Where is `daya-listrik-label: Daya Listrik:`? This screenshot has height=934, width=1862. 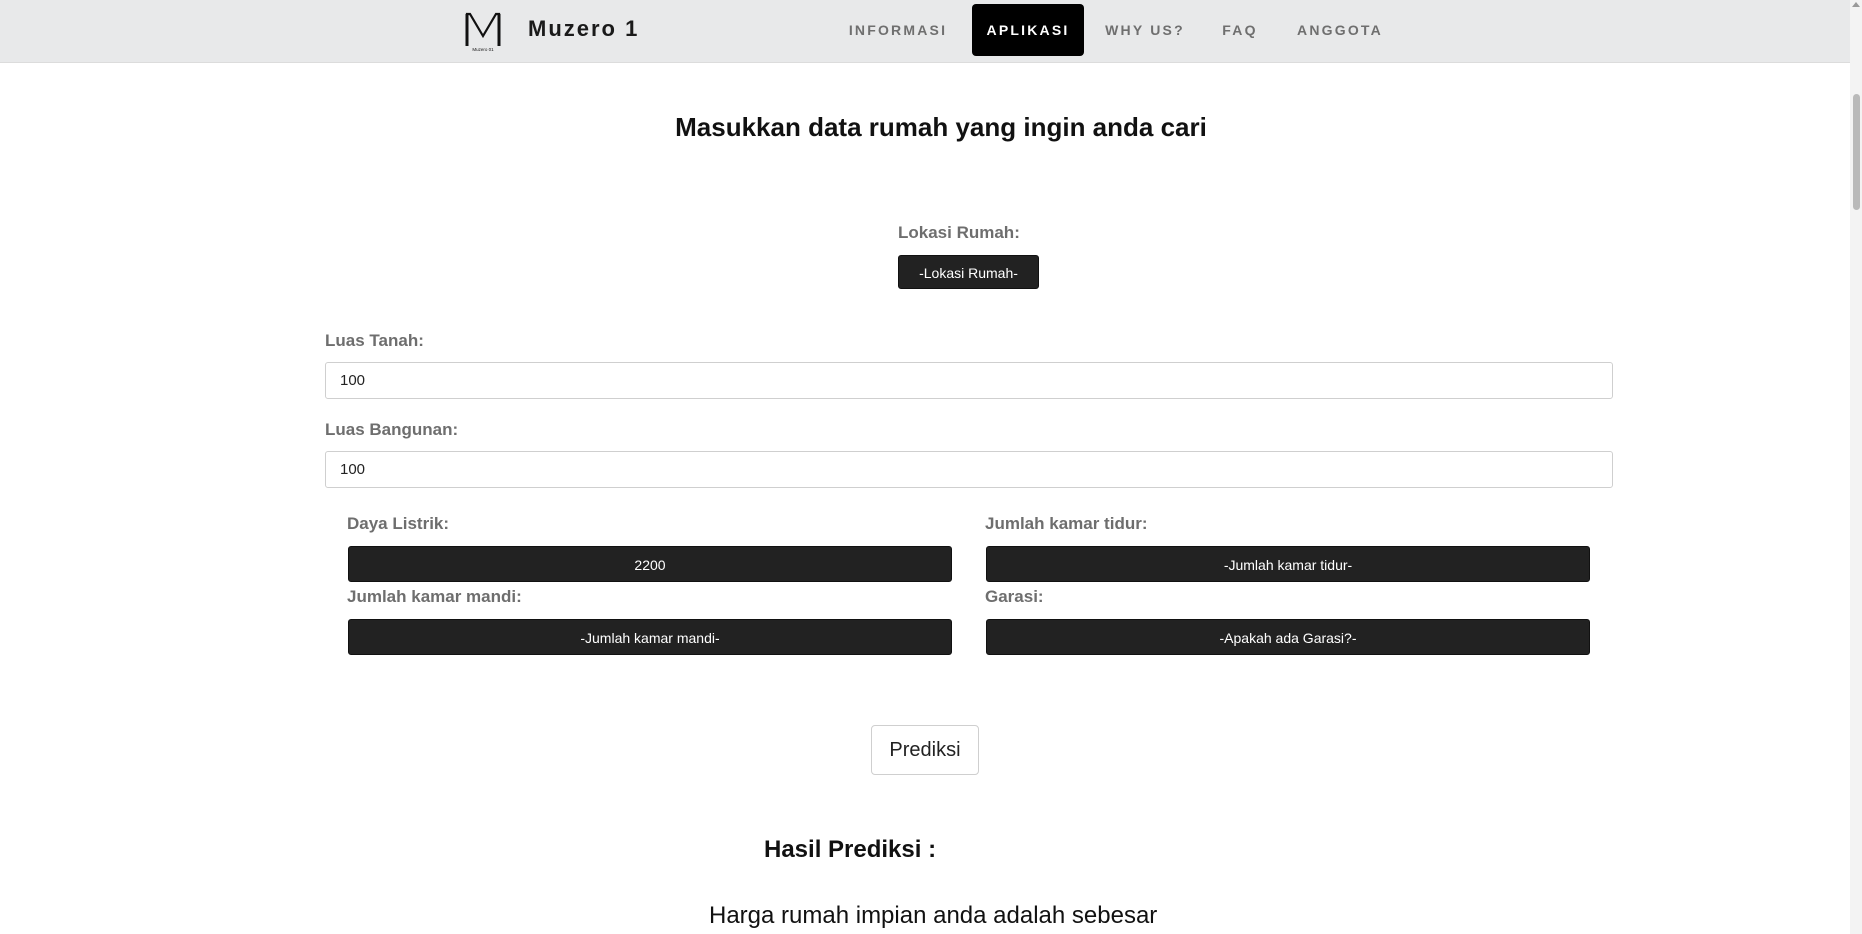
daya-listrik-label: Daya Listrik: is located at coordinates (398, 523).